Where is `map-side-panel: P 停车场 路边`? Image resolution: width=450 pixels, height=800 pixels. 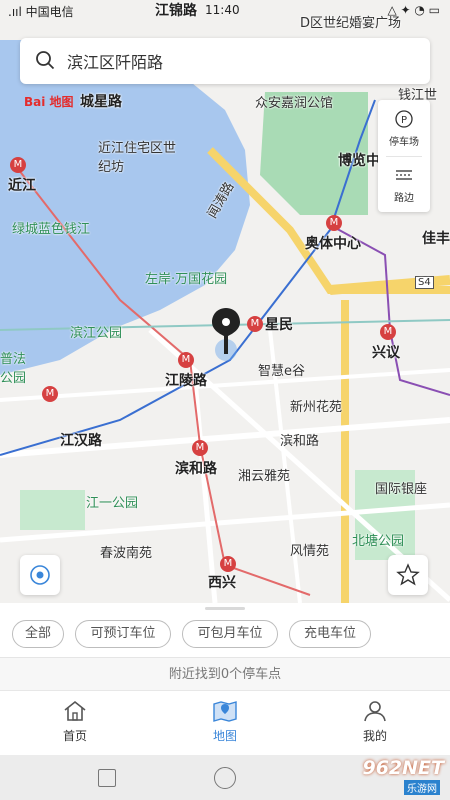 map-side-panel: P 停车场 路边 is located at coordinates (404, 156).